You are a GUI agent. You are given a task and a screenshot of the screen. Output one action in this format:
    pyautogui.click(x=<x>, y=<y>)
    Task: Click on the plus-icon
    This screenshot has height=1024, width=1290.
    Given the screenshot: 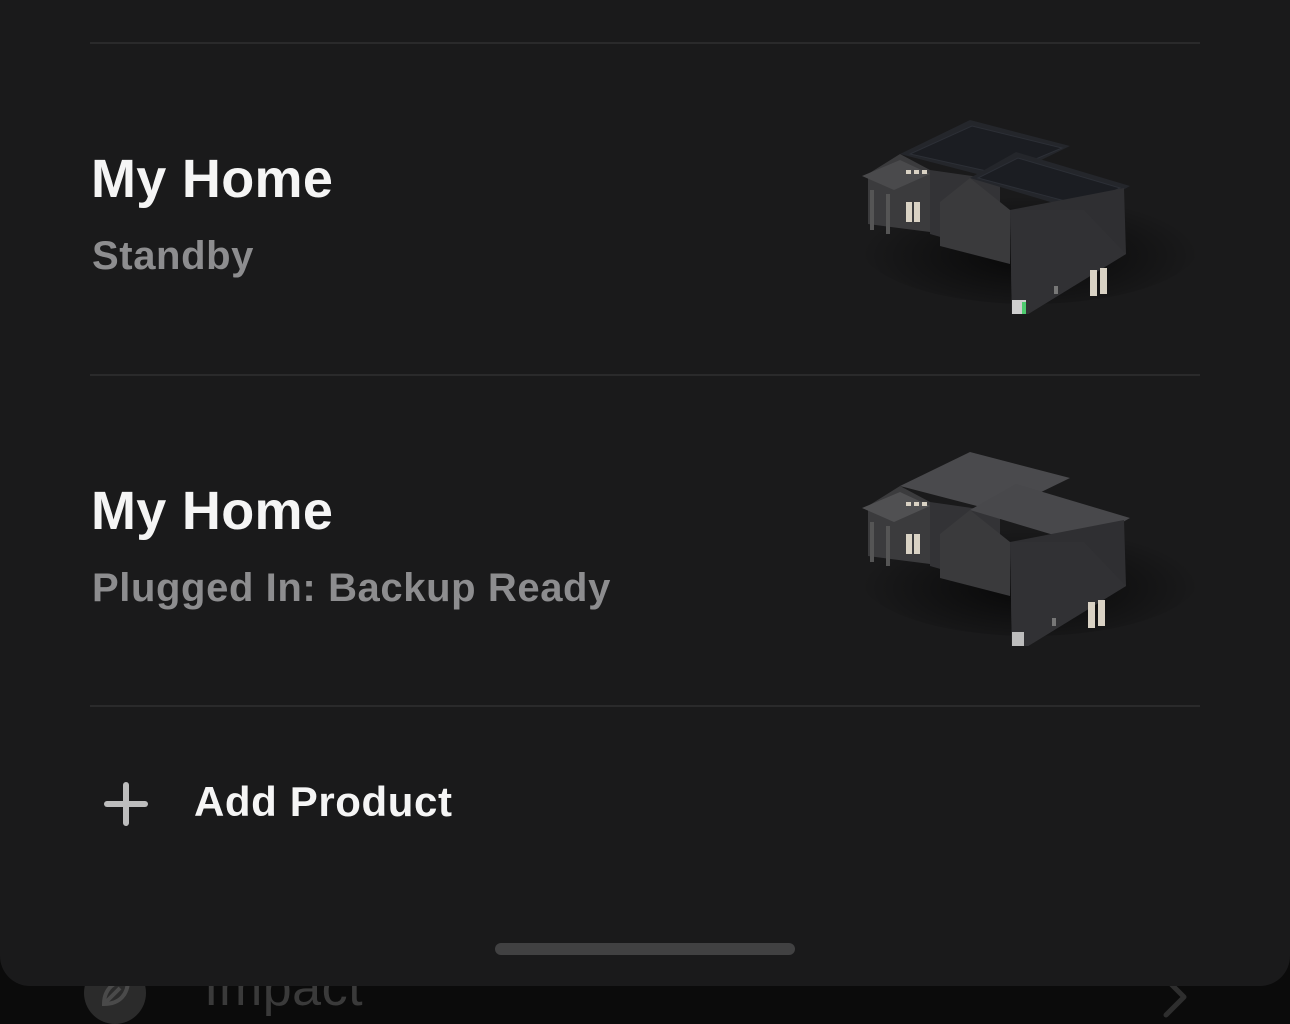 What is the action you would take?
    pyautogui.click(x=126, y=804)
    